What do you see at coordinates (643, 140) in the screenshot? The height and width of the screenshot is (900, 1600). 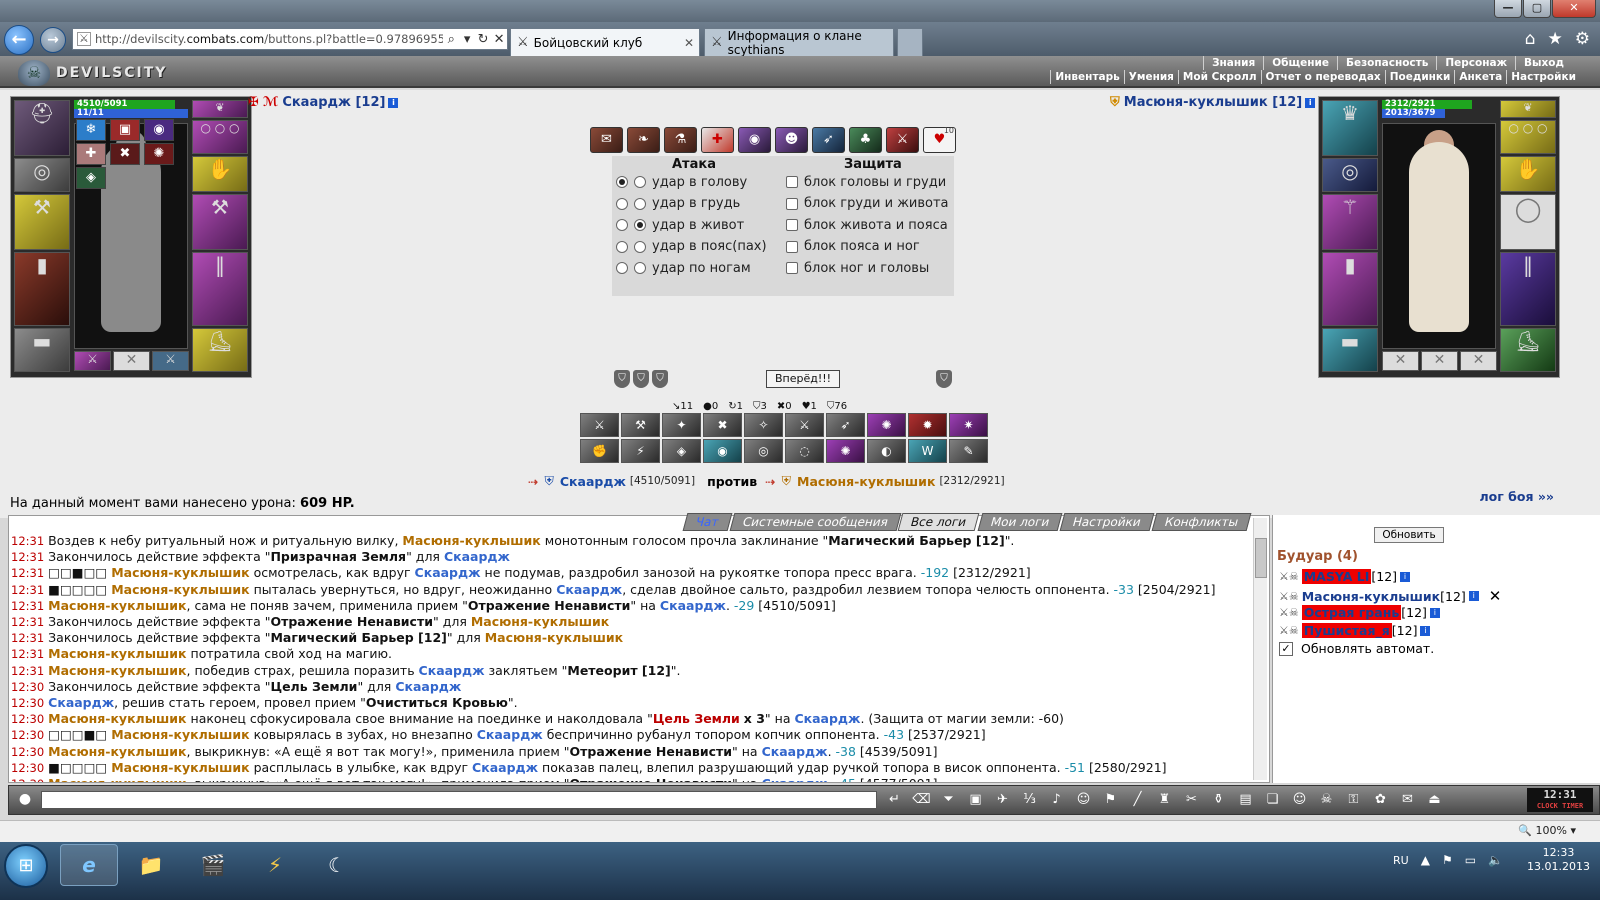 I see `herb-tool-icon: ❧` at bounding box center [643, 140].